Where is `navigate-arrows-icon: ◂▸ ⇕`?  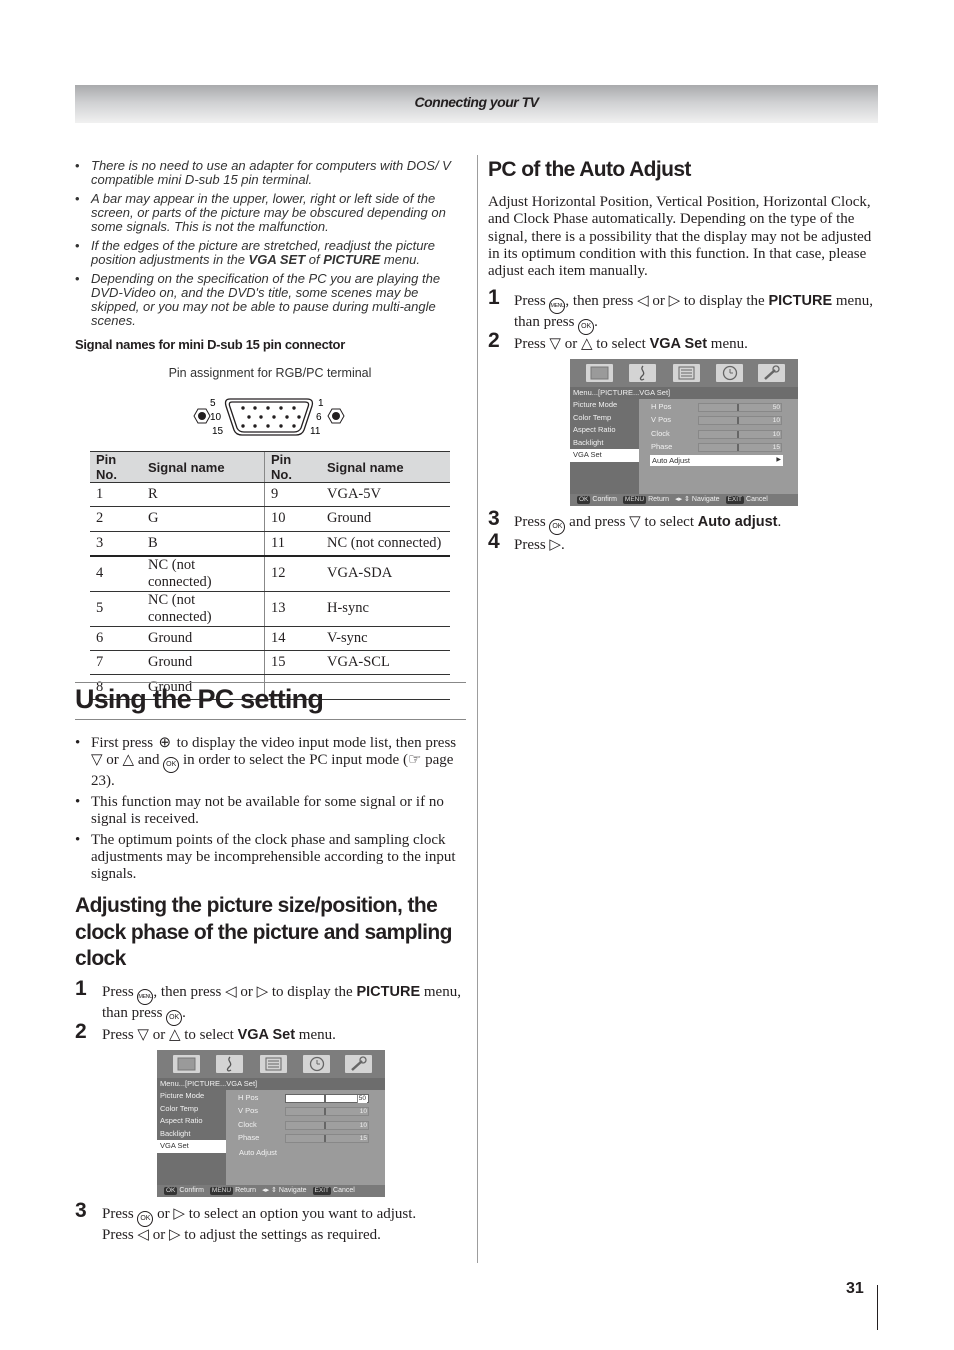 navigate-arrows-icon: ◂▸ ⇕ is located at coordinates (269, 1190).